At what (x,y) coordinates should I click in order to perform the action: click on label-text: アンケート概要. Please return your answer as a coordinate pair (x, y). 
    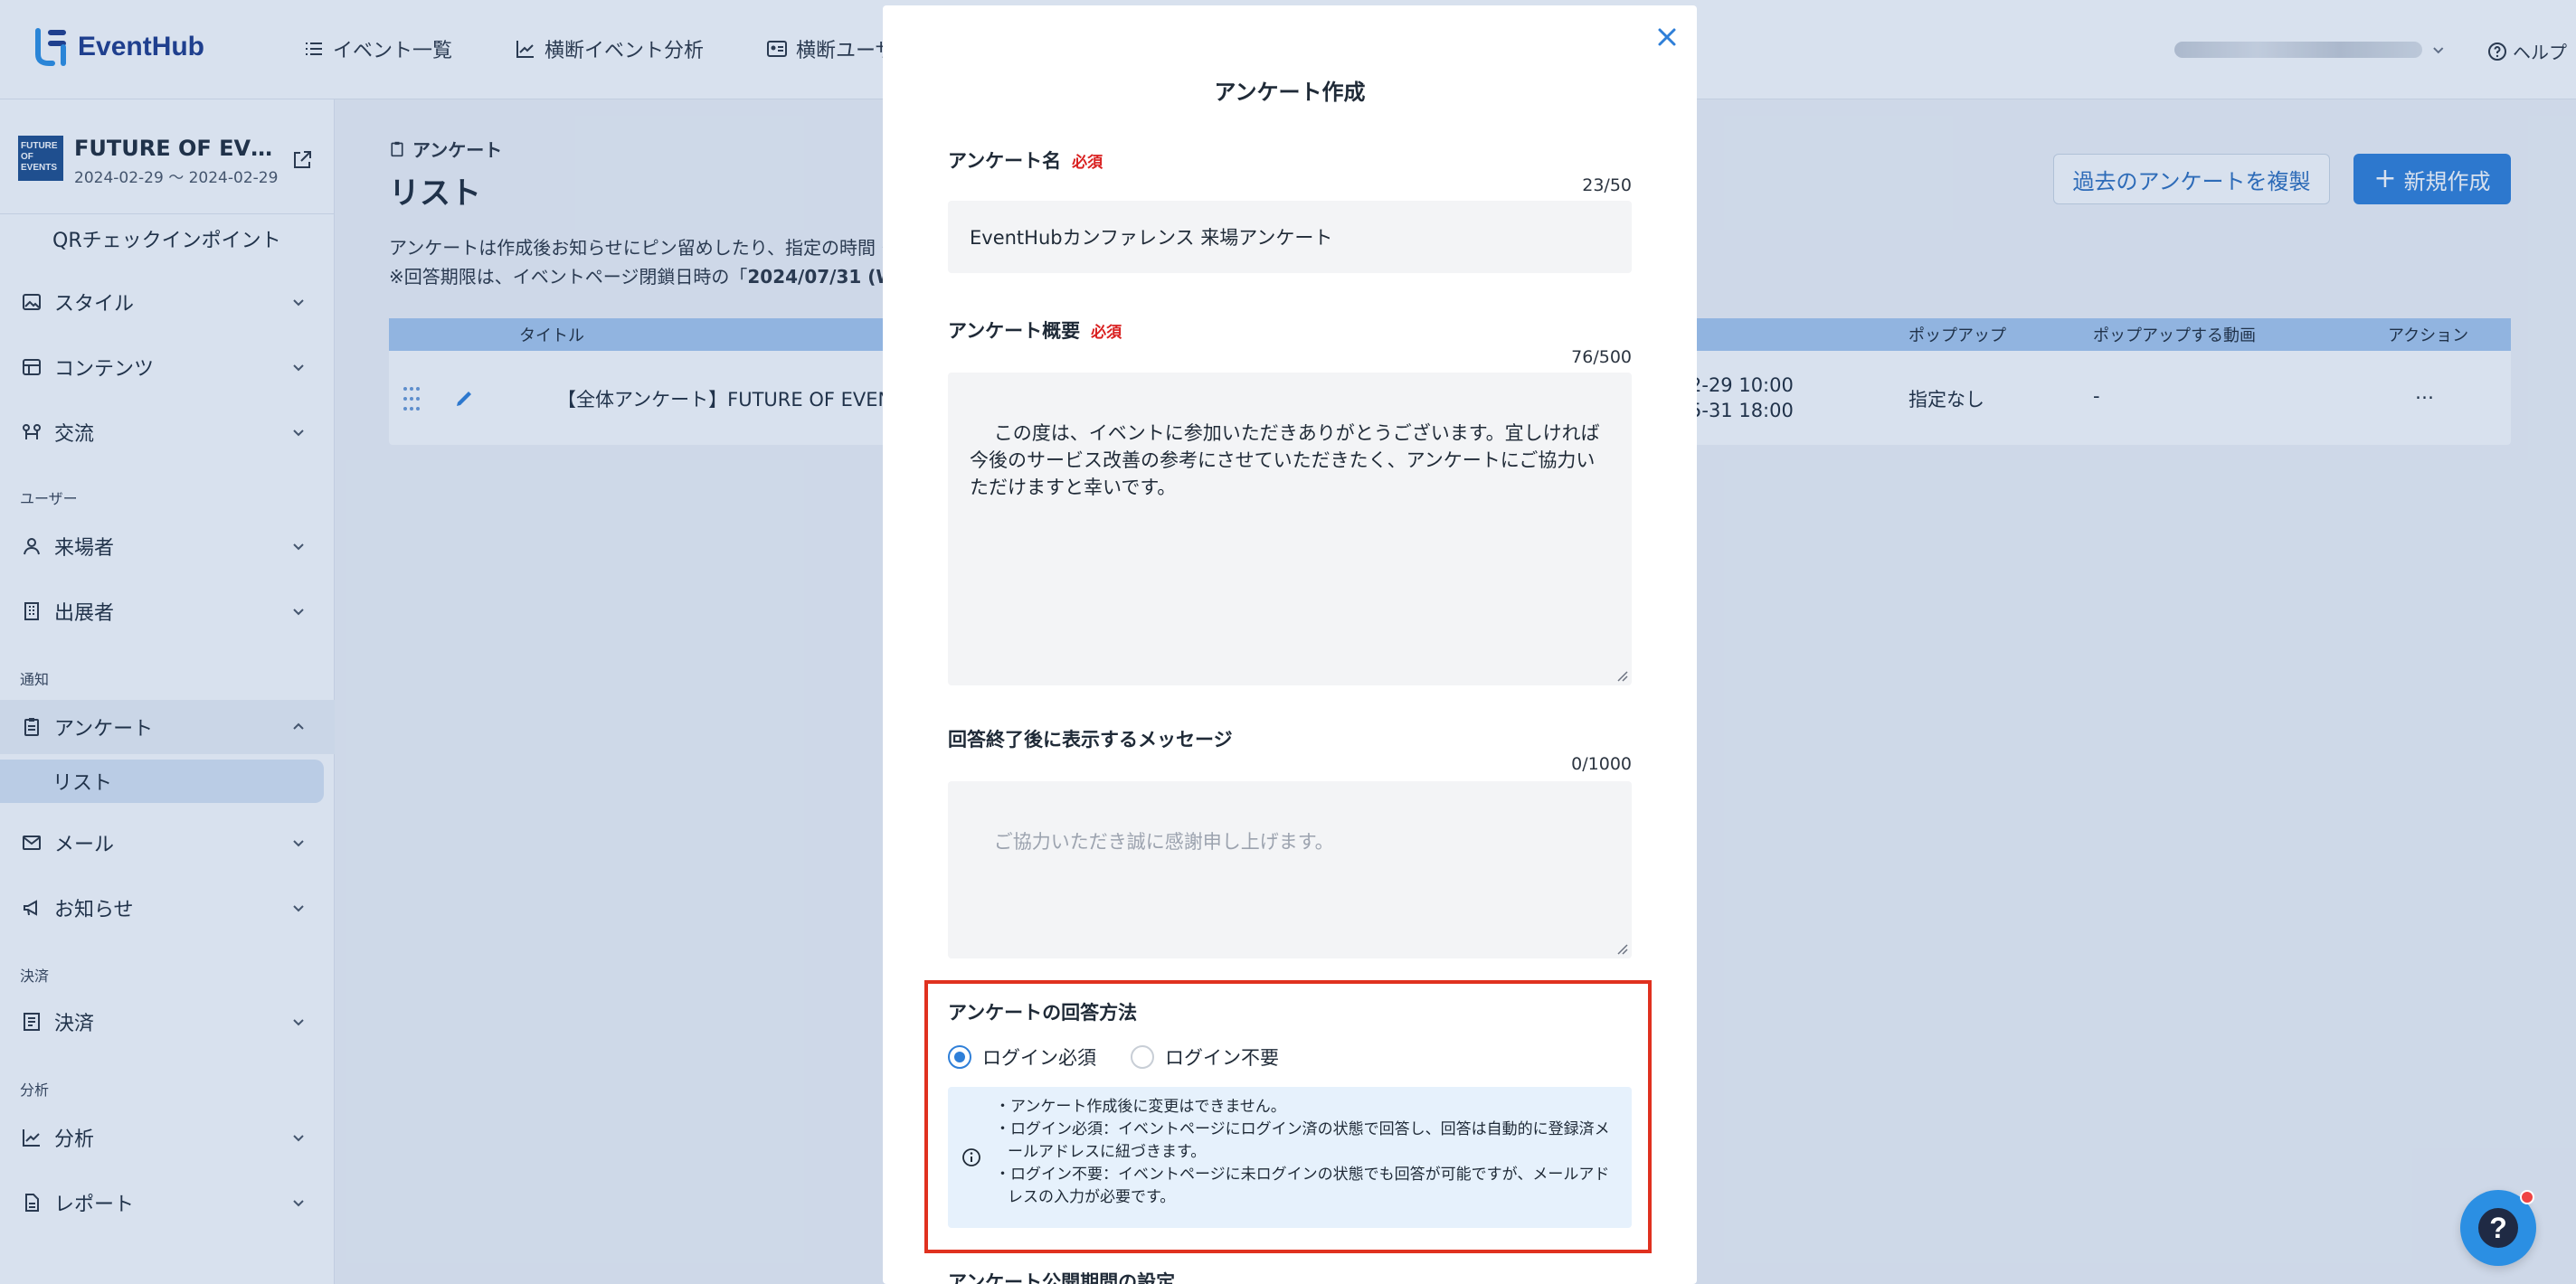
    Looking at the image, I should click on (1014, 331).